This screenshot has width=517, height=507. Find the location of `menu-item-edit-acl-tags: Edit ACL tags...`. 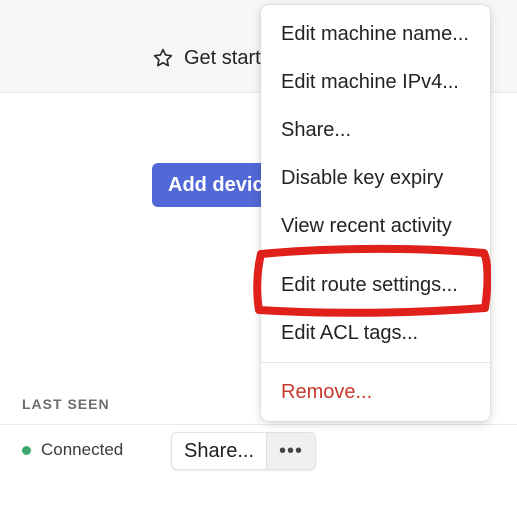

menu-item-edit-acl-tags: Edit ACL tags... is located at coordinates (349, 333).